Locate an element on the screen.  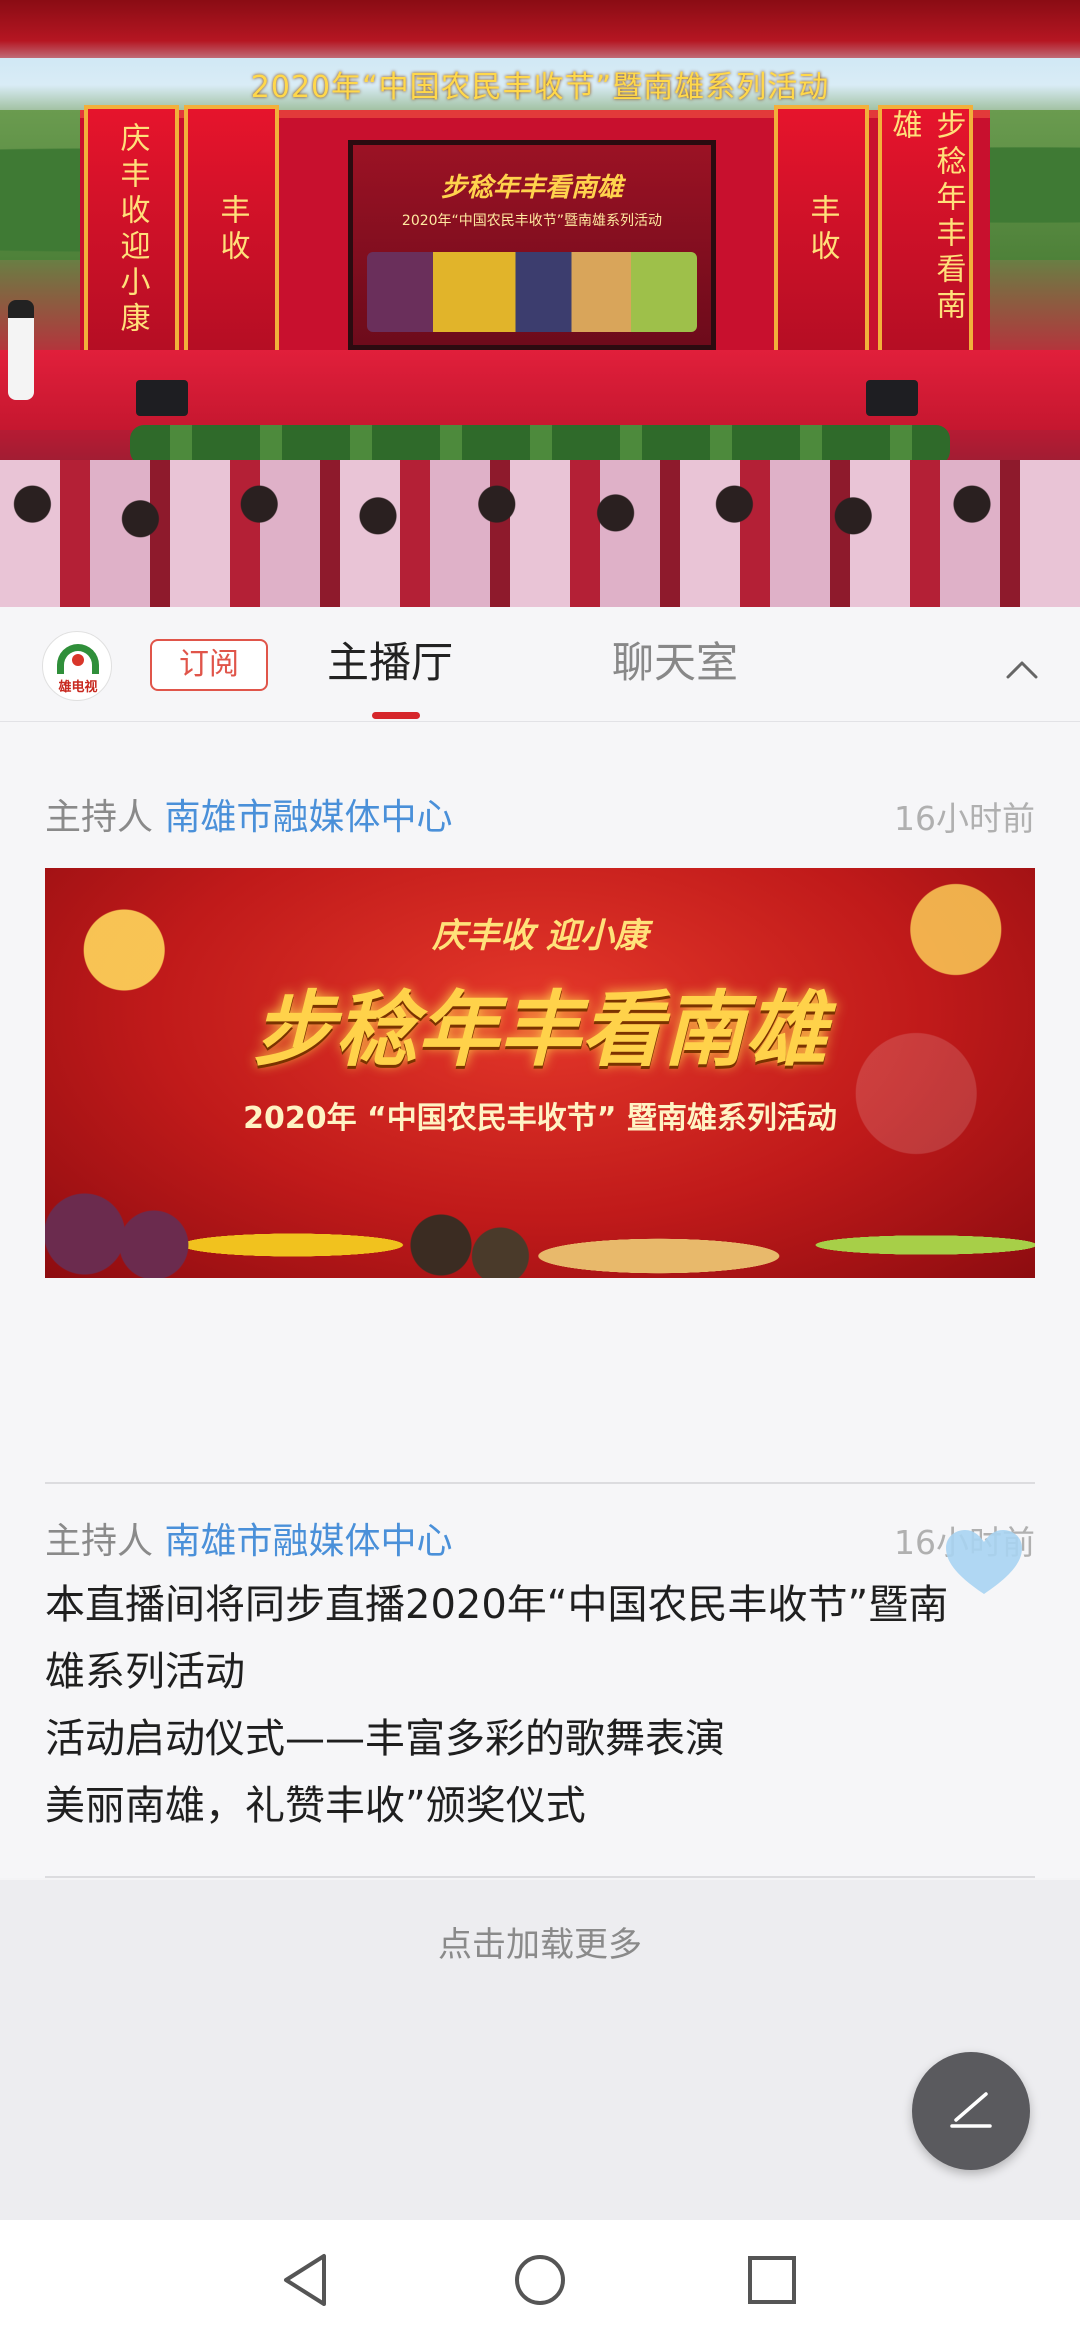
tab-host-hall: 主播厅 is located at coordinates (390, 663).